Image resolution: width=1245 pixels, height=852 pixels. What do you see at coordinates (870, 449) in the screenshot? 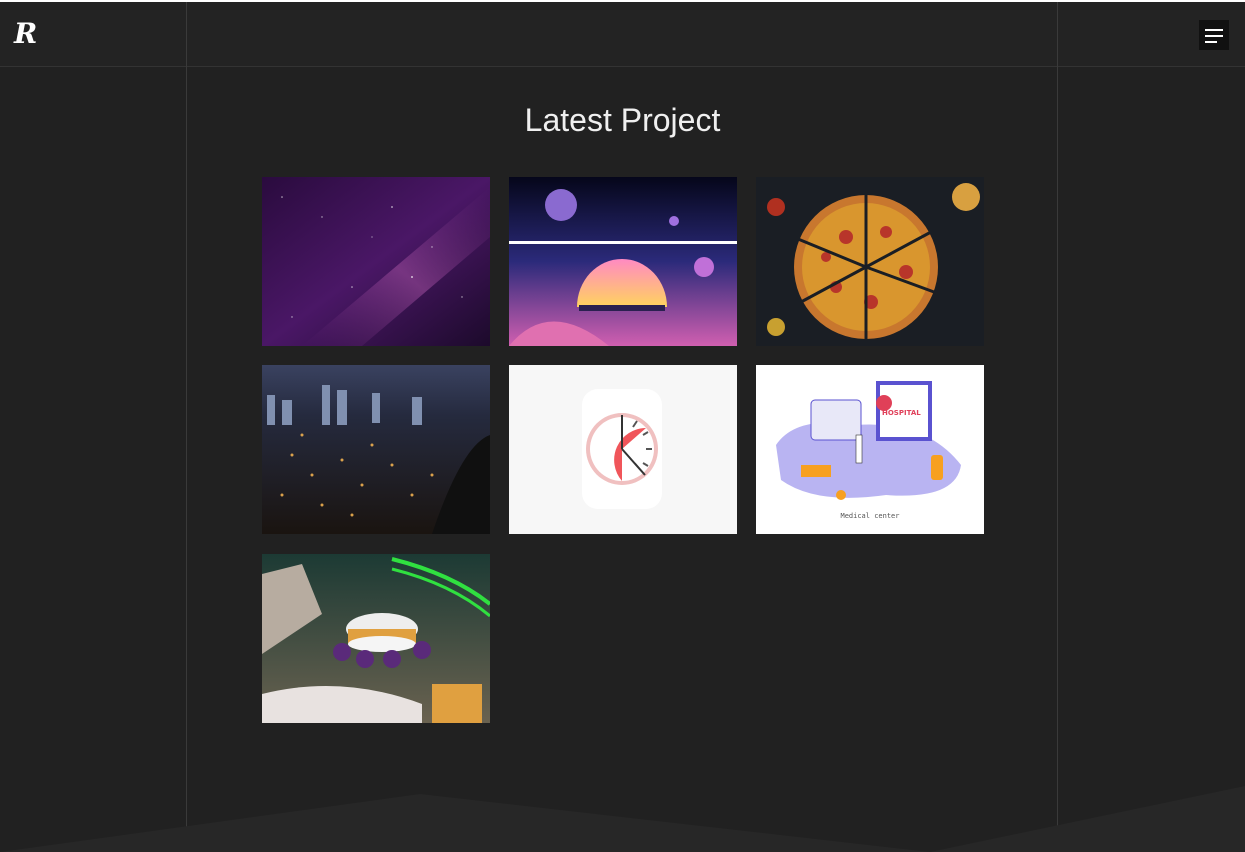
I see `project-thumbnail-medical-center: HOSPITAL Medical center` at bounding box center [870, 449].